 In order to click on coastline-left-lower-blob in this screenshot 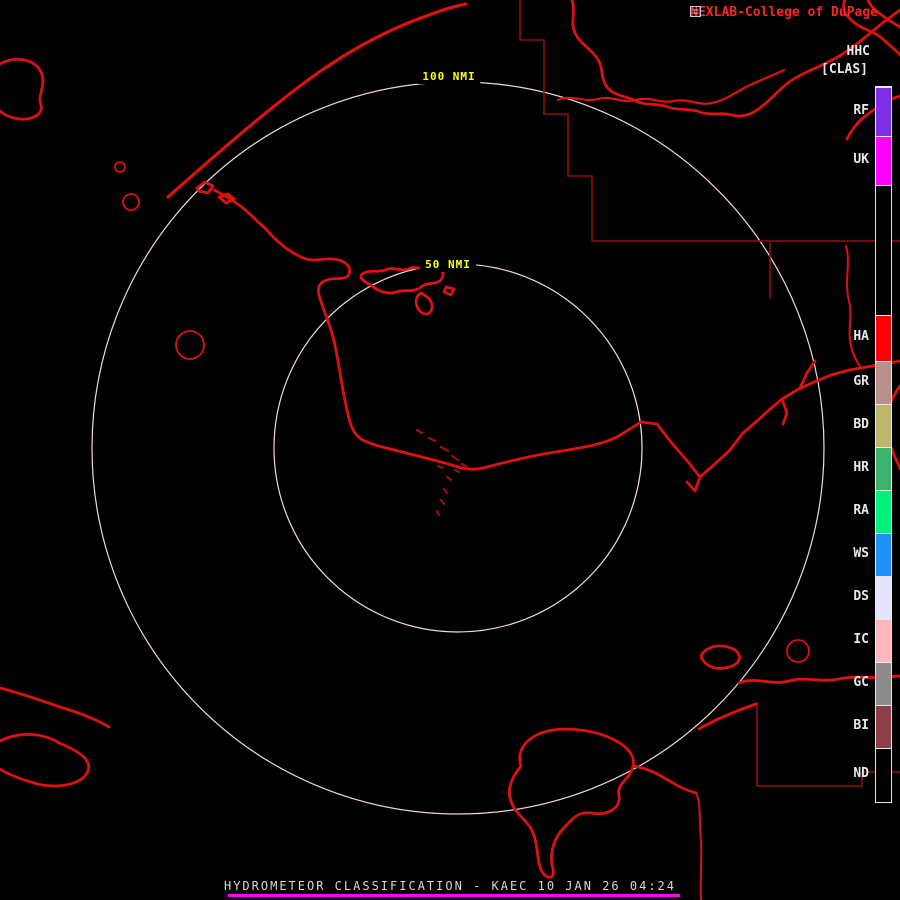, I will do `click(45, 760)`.